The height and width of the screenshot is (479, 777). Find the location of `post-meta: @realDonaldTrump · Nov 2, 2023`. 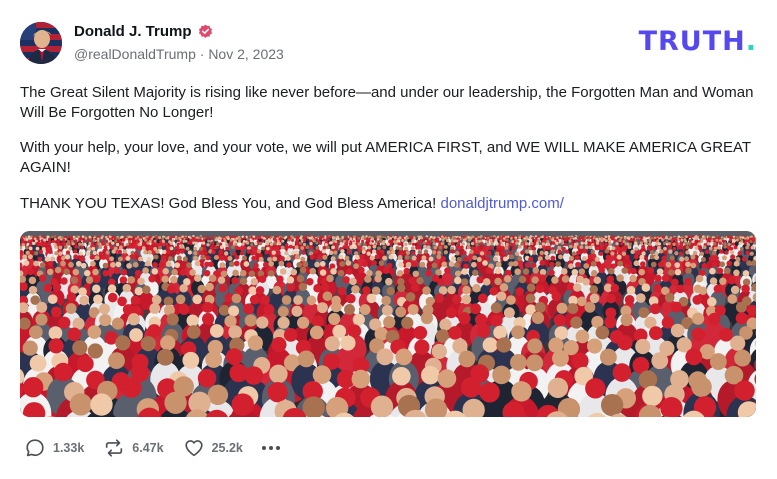

post-meta: @realDonaldTrump · Nov 2, 2023 is located at coordinates (179, 54).